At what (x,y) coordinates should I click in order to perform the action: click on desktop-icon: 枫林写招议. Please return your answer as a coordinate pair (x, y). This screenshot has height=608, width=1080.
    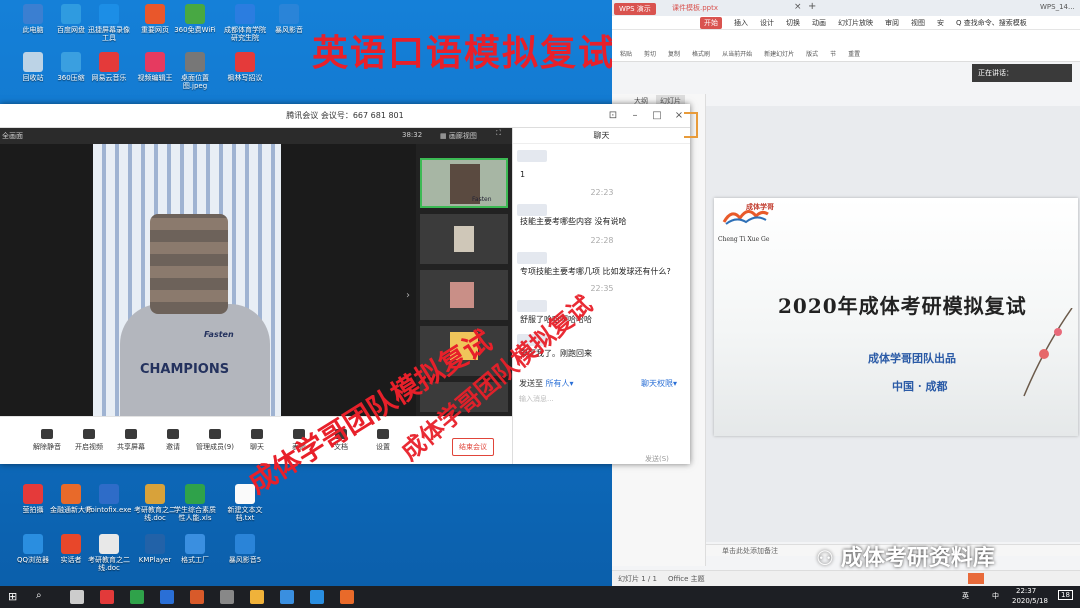
    Looking at the image, I should click on (245, 67).